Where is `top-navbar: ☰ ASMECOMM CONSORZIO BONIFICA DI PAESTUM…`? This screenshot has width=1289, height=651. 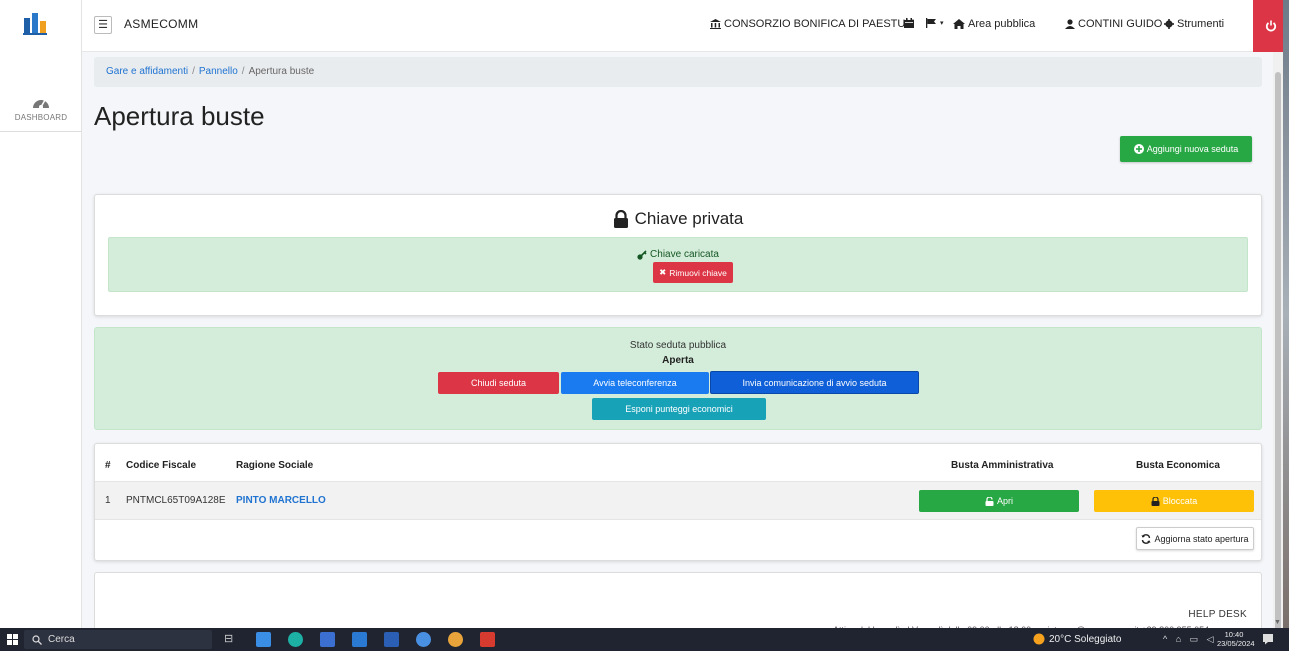 top-navbar: ☰ ASMECOMM CONSORZIO BONIFICA DI PAESTUM… is located at coordinates (685, 26).